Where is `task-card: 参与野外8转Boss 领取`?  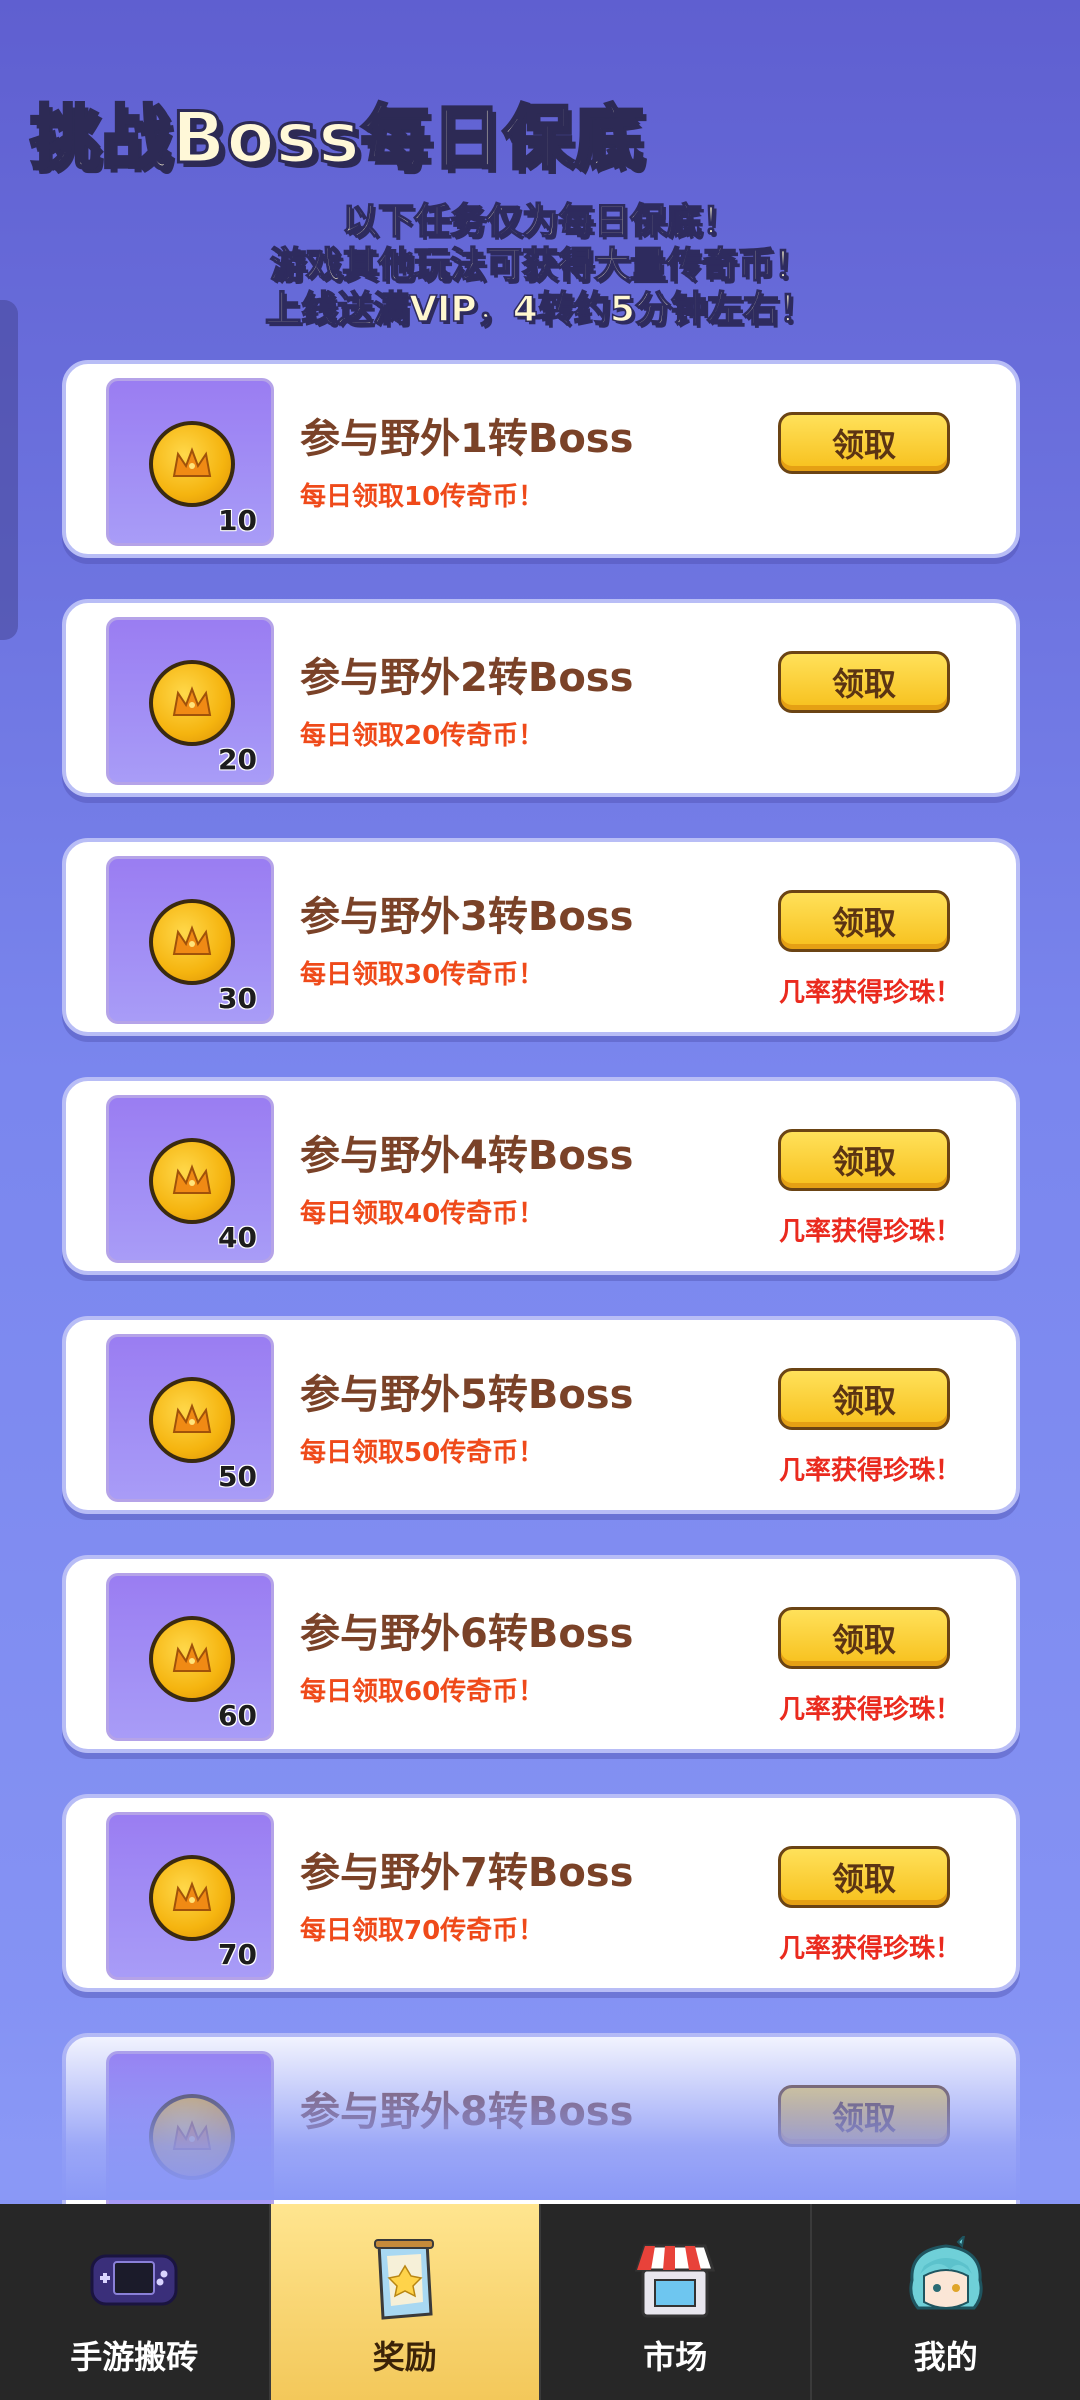
task-card: 参与野外8转Boss 领取 is located at coordinates (541, 2132).